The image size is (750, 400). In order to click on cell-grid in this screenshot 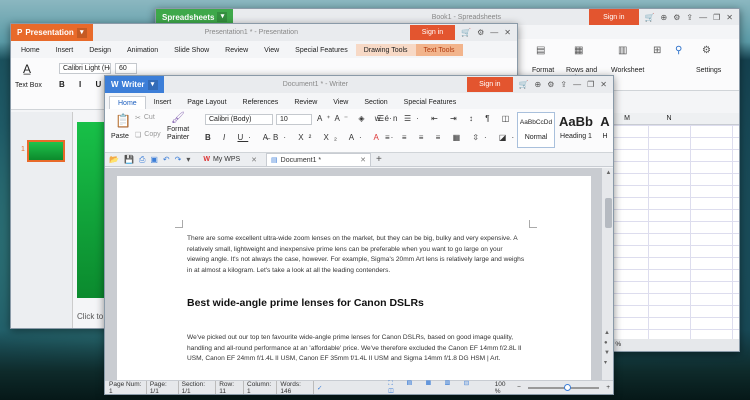, I will do `click(672, 233)`.